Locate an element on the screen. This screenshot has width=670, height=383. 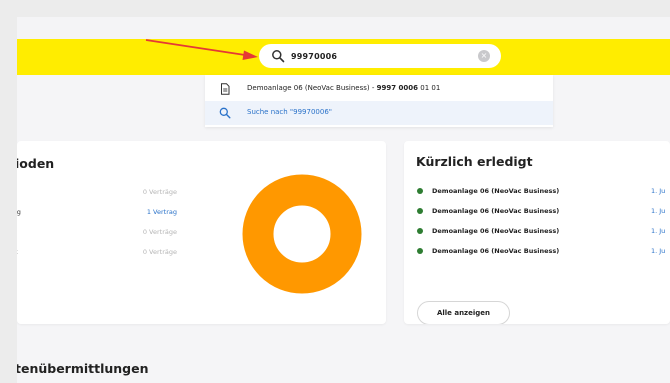
top-strip is located at coordinates (343, 28).